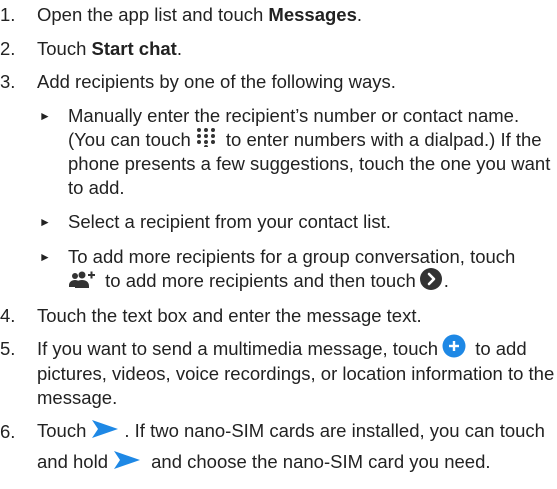  I want to click on step-text: Open the app list and touch, so click(153, 14).